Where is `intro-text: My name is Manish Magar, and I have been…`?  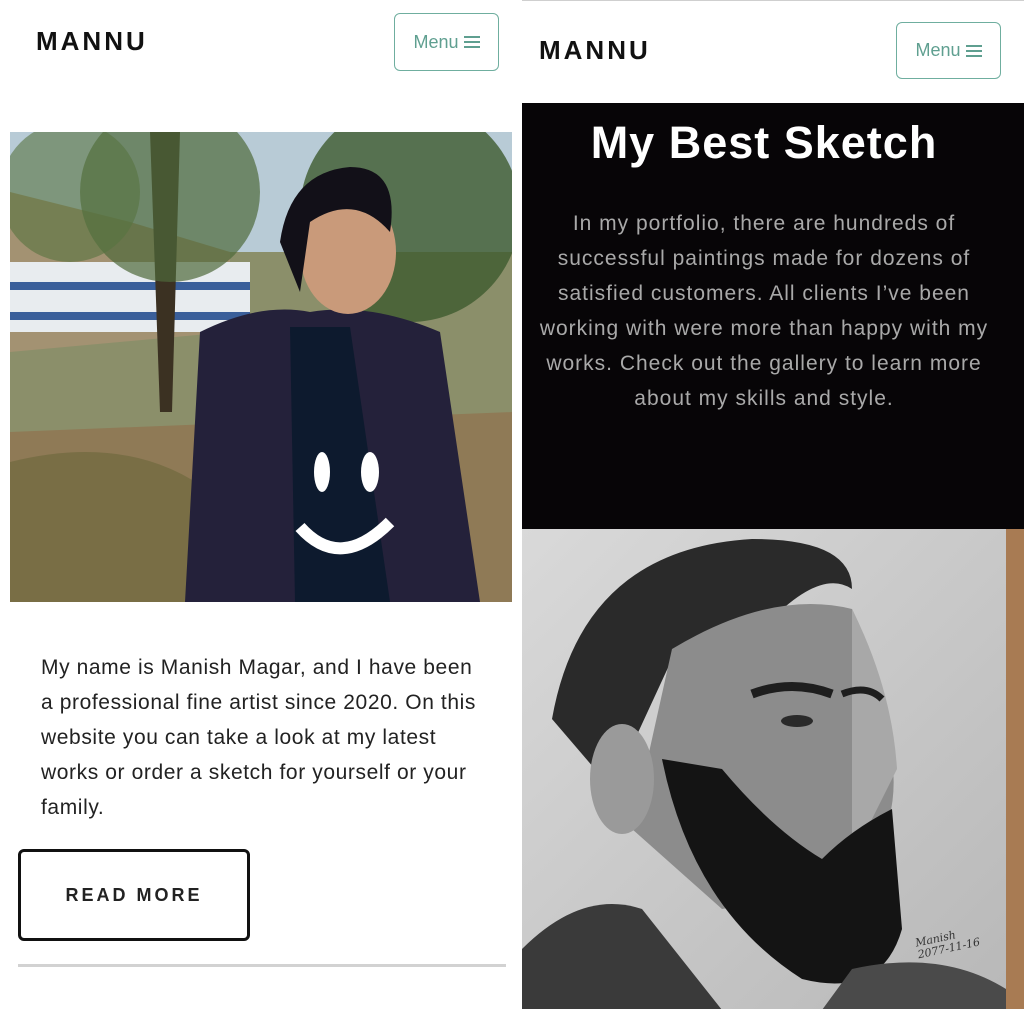
intro-text: My name is Manish Magar, and I have been… is located at coordinates (258, 737).